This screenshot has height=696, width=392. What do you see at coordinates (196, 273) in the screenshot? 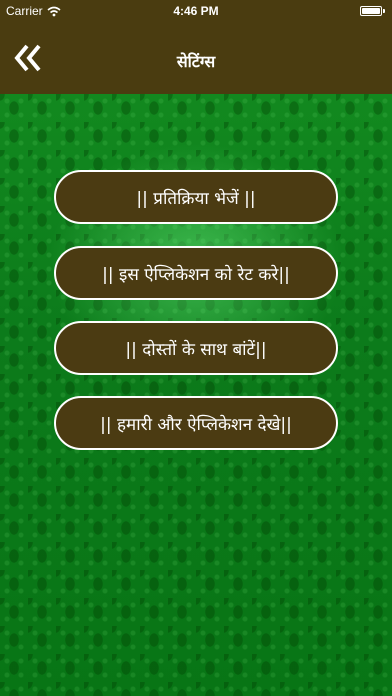
I see `rate-app-button: || इस ऐप्लिकेशन को रेट करे||` at bounding box center [196, 273].